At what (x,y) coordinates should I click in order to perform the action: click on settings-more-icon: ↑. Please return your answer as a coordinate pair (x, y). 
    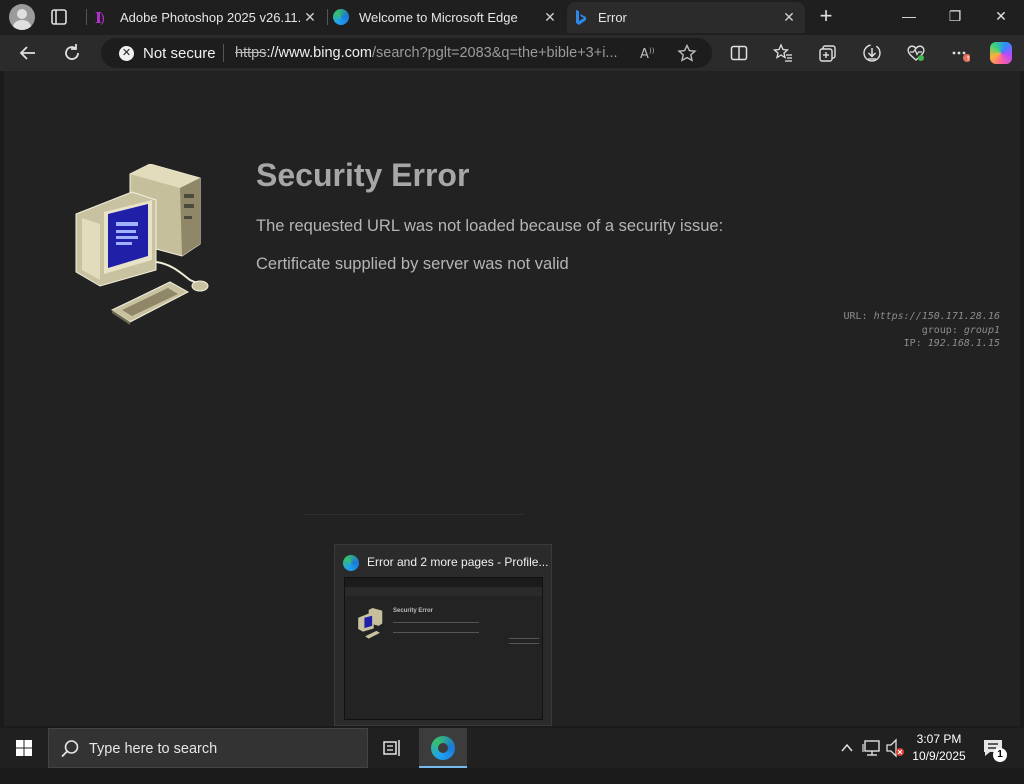
    Looking at the image, I should click on (960, 53).